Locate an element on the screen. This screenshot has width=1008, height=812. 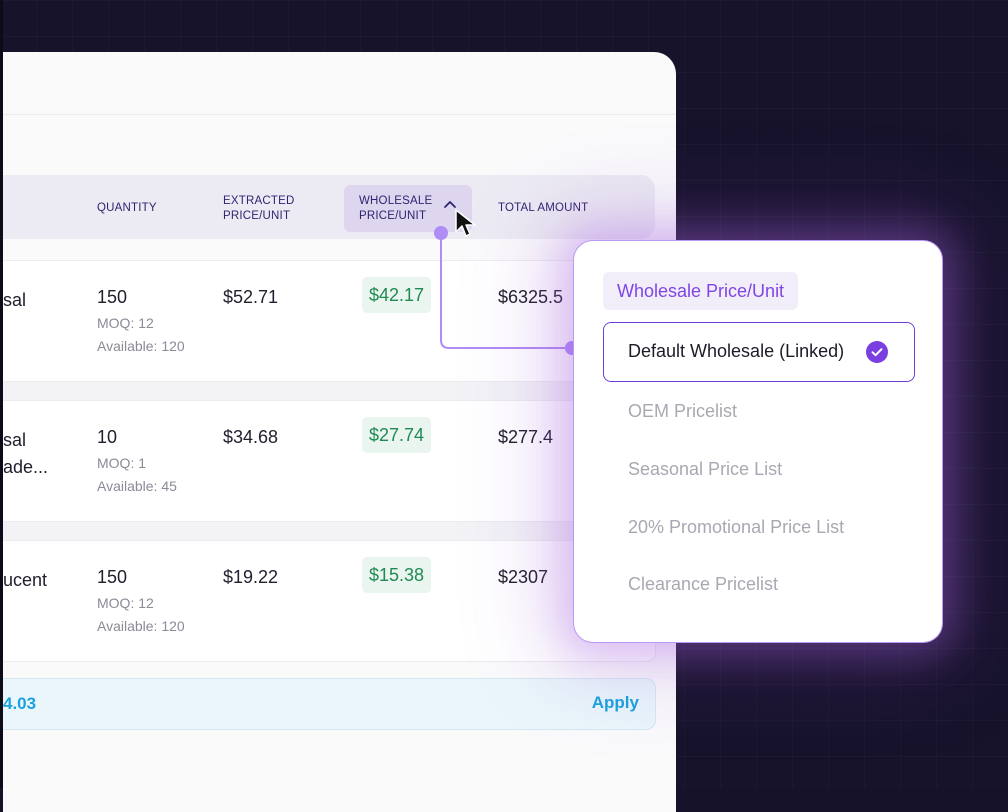
moq-value: MOQ: 1 is located at coordinates (122, 463).